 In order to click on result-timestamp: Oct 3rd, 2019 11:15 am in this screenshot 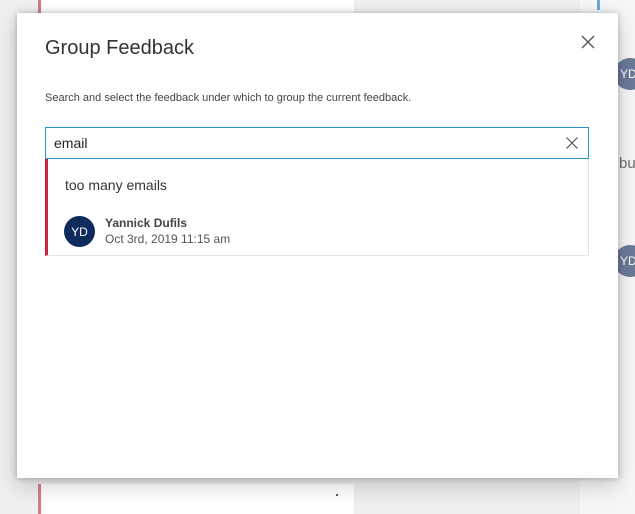, I will do `click(168, 239)`.